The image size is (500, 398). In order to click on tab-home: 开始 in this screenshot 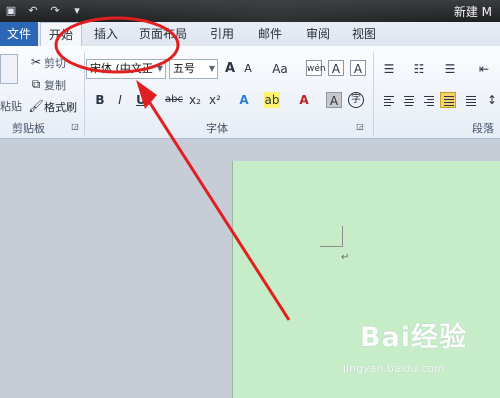, I will do `click(61, 34)`.